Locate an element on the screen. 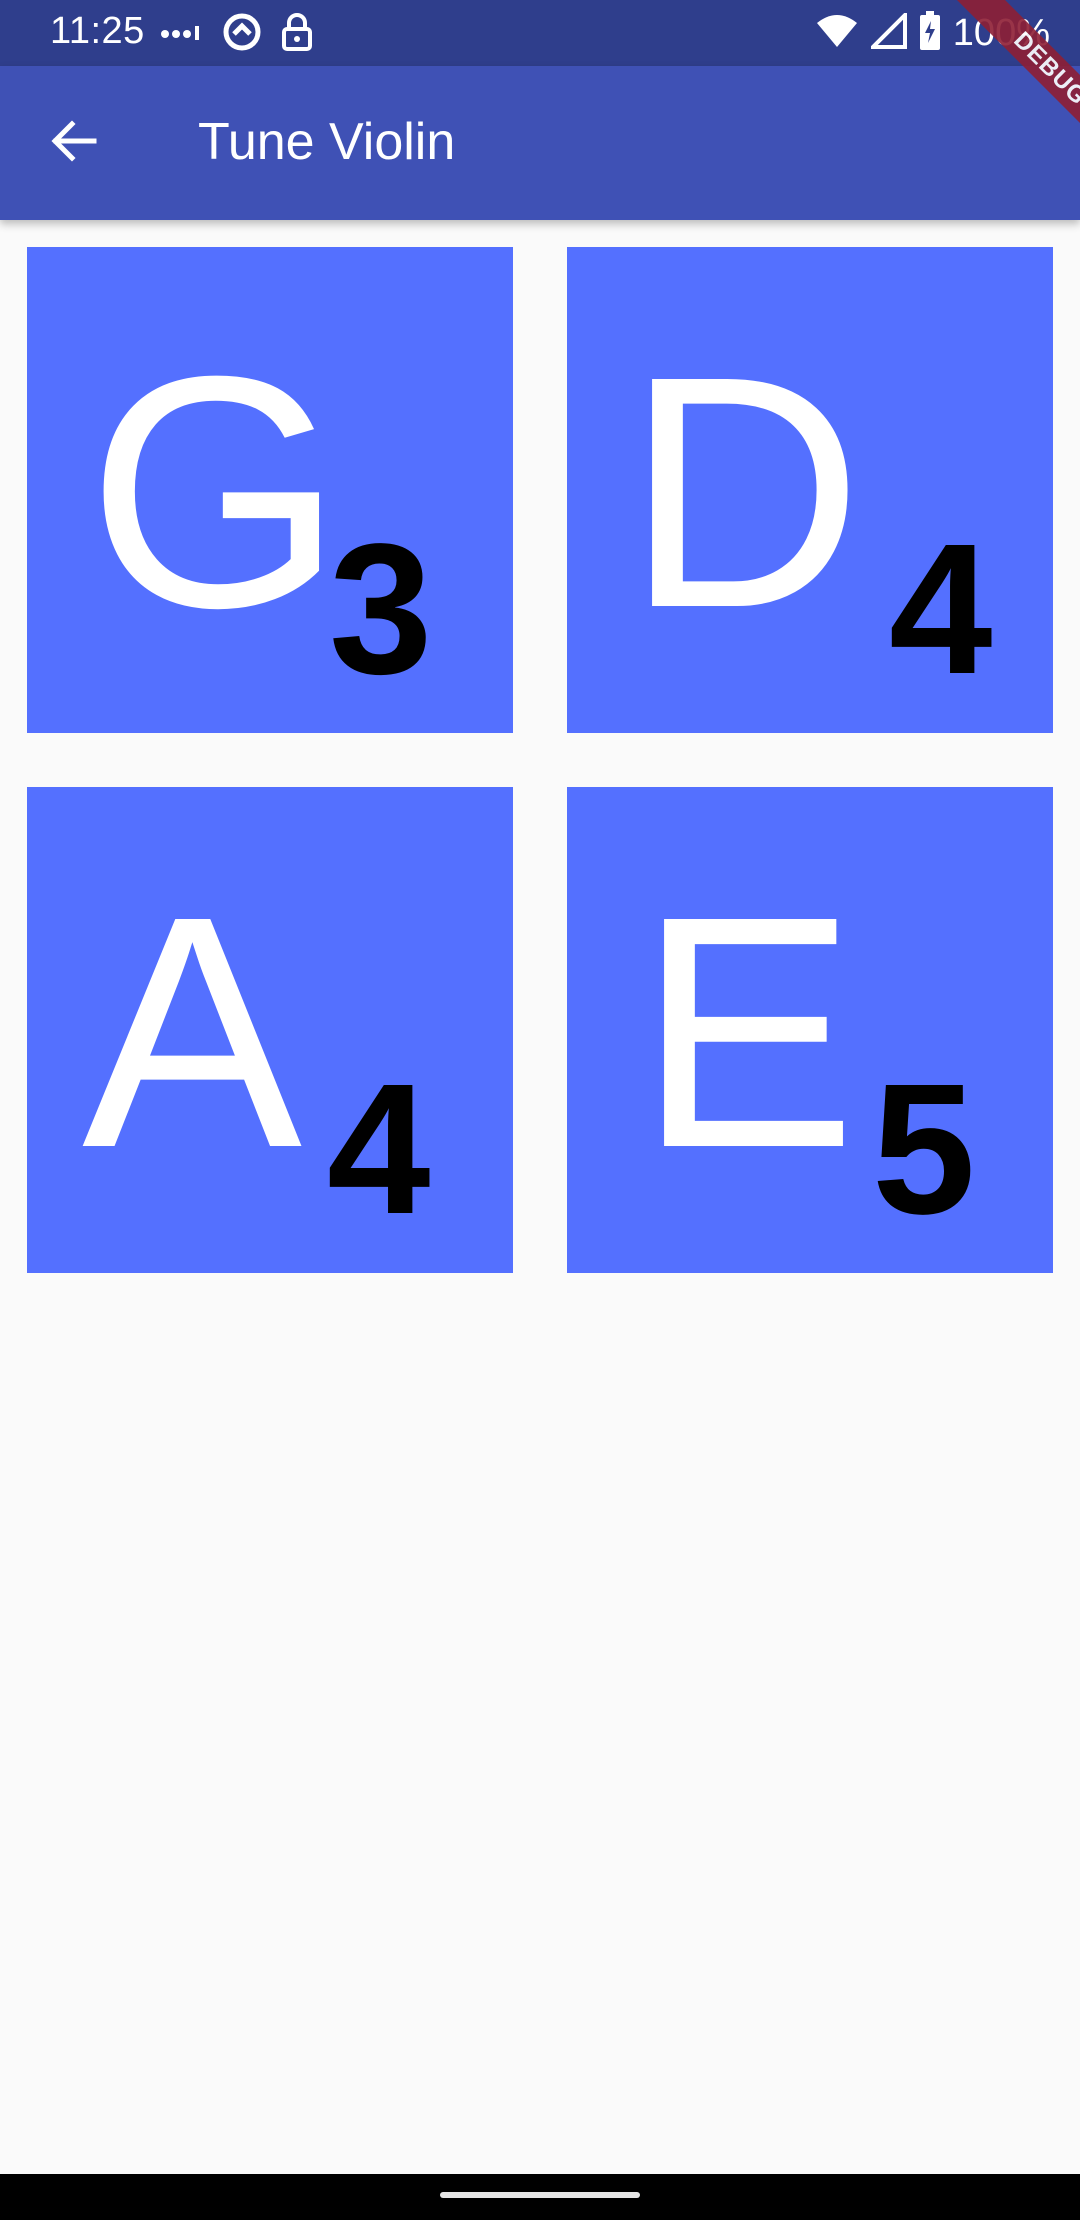 The image size is (1080, 2220). octave-number: 5 is located at coordinates (924, 1149).